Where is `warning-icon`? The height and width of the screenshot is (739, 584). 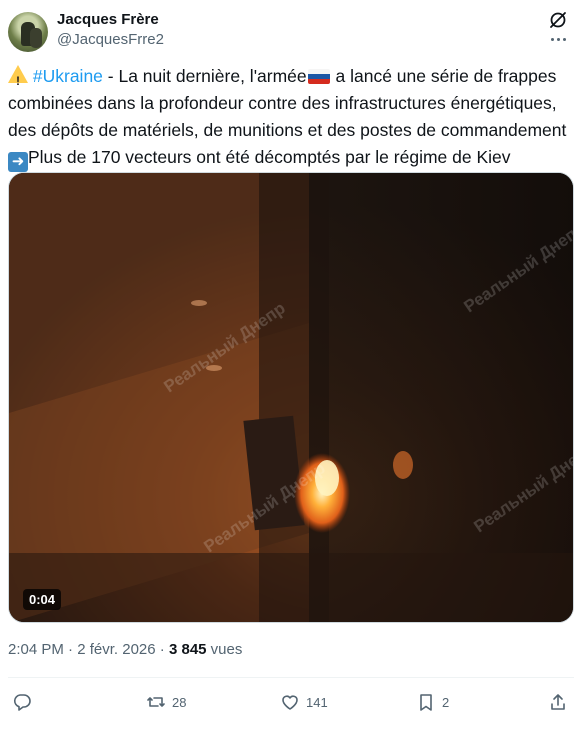 warning-icon is located at coordinates (18, 80).